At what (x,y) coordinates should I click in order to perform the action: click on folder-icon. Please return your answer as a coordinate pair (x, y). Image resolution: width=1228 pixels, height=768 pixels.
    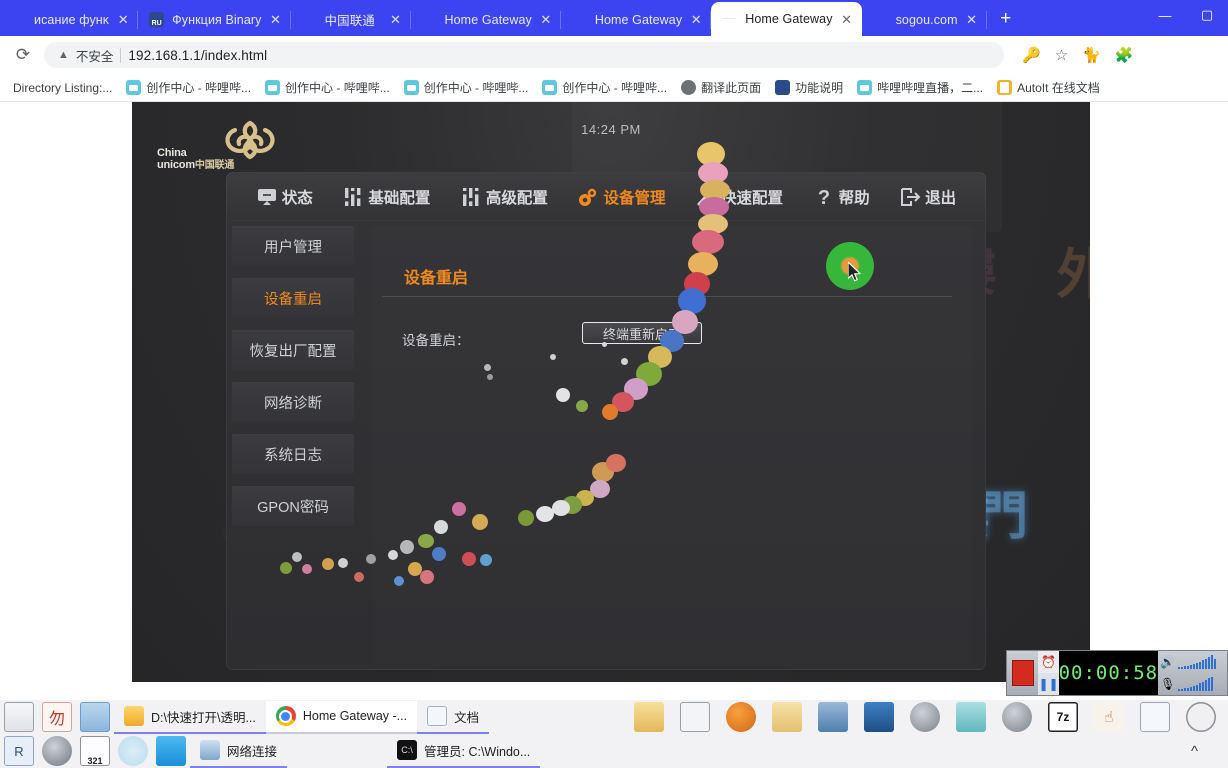
    Looking at the image, I should click on (787, 717).